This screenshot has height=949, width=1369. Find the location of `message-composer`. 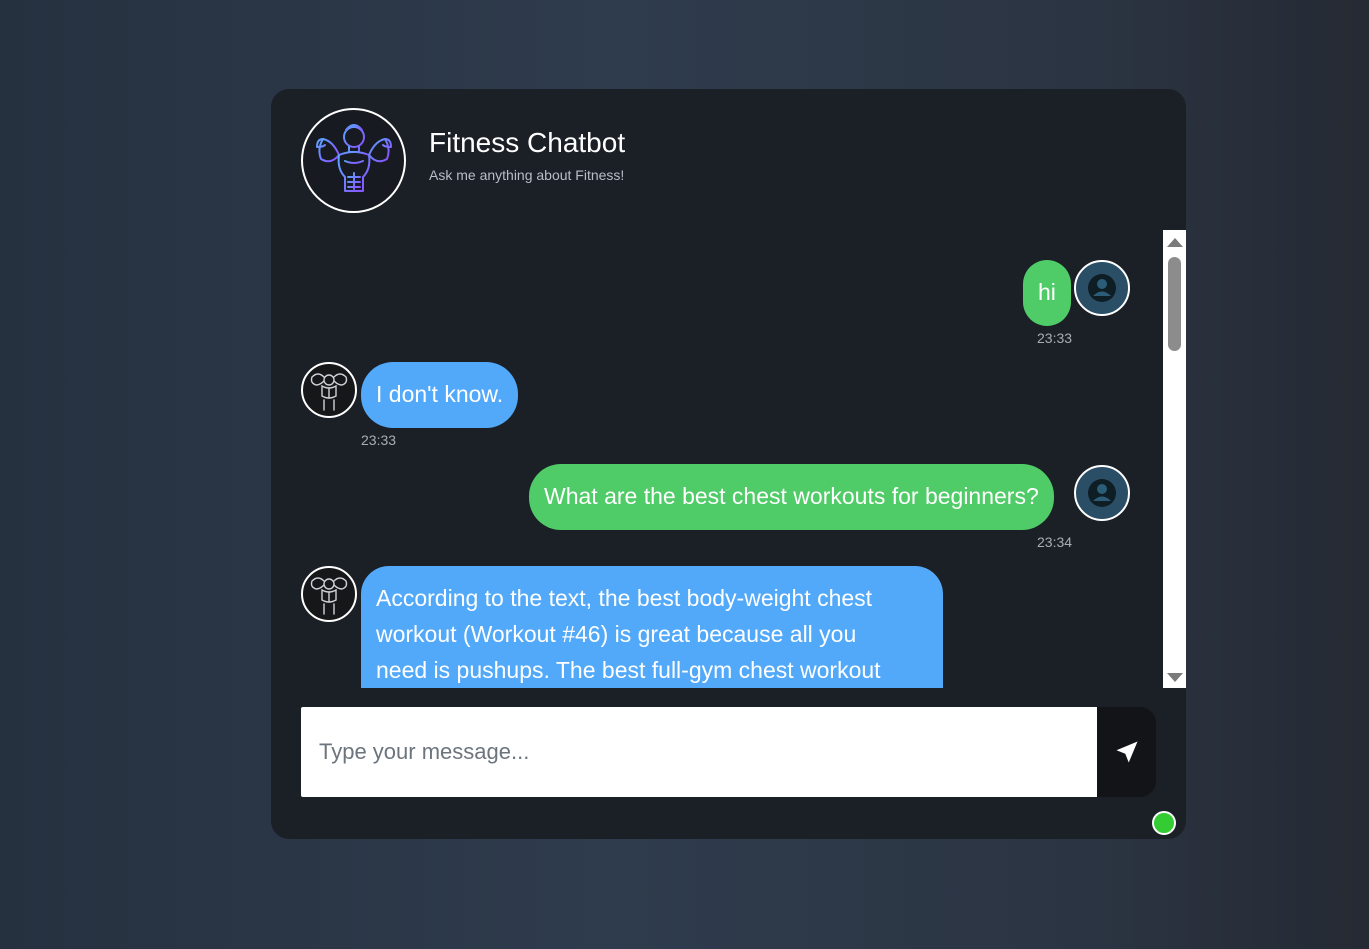

message-composer is located at coordinates (728, 752).